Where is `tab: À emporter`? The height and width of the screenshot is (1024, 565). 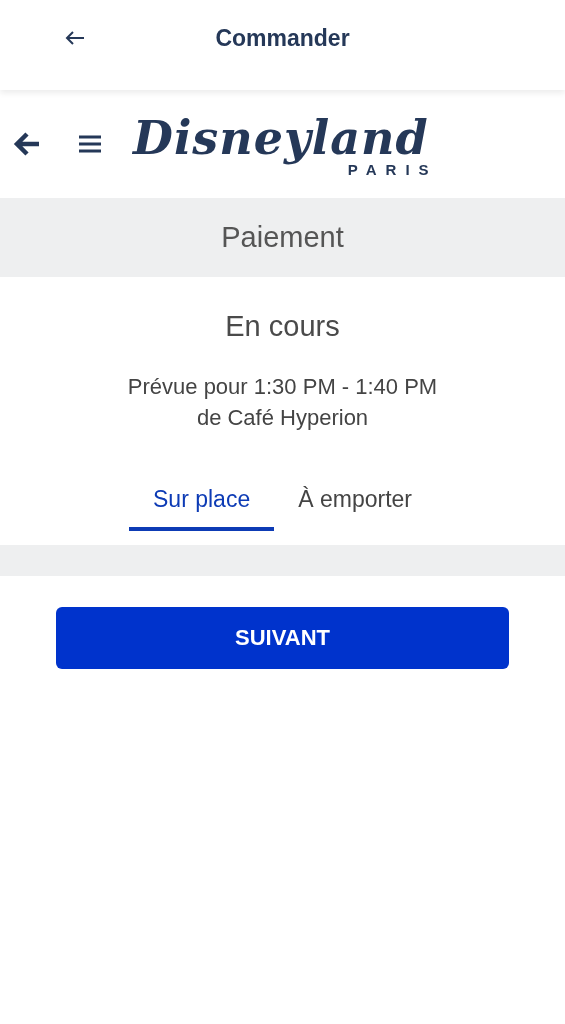
tab: À emporter is located at coordinates (355, 504).